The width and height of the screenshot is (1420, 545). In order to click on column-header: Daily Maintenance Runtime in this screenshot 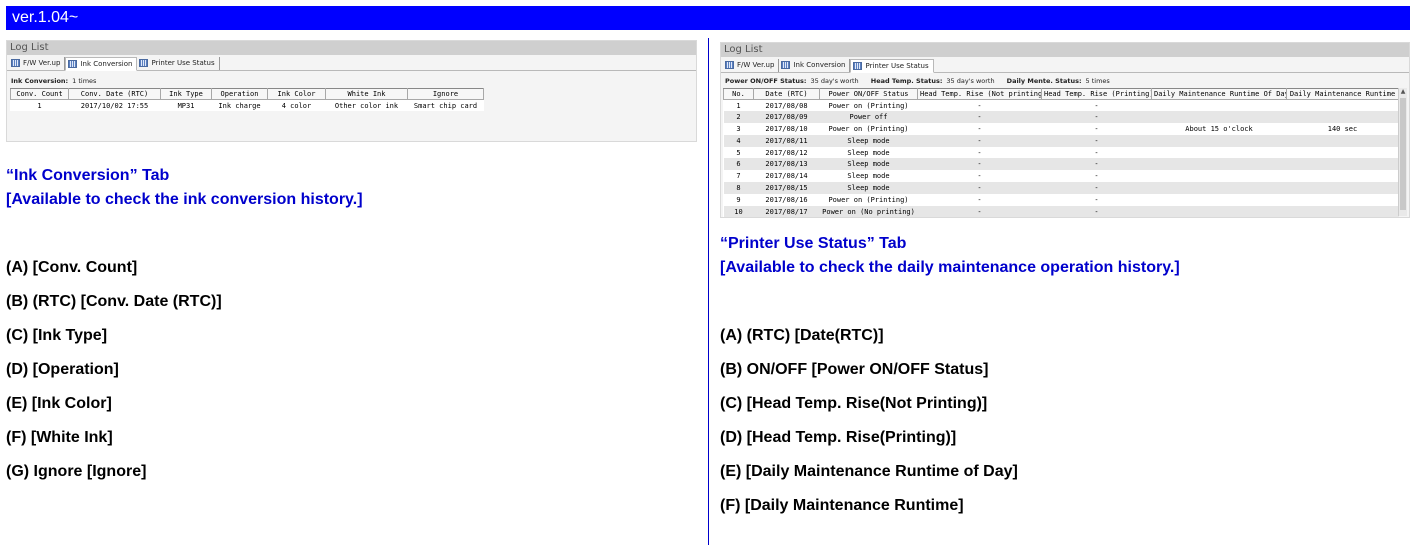, I will do `click(1342, 94)`.